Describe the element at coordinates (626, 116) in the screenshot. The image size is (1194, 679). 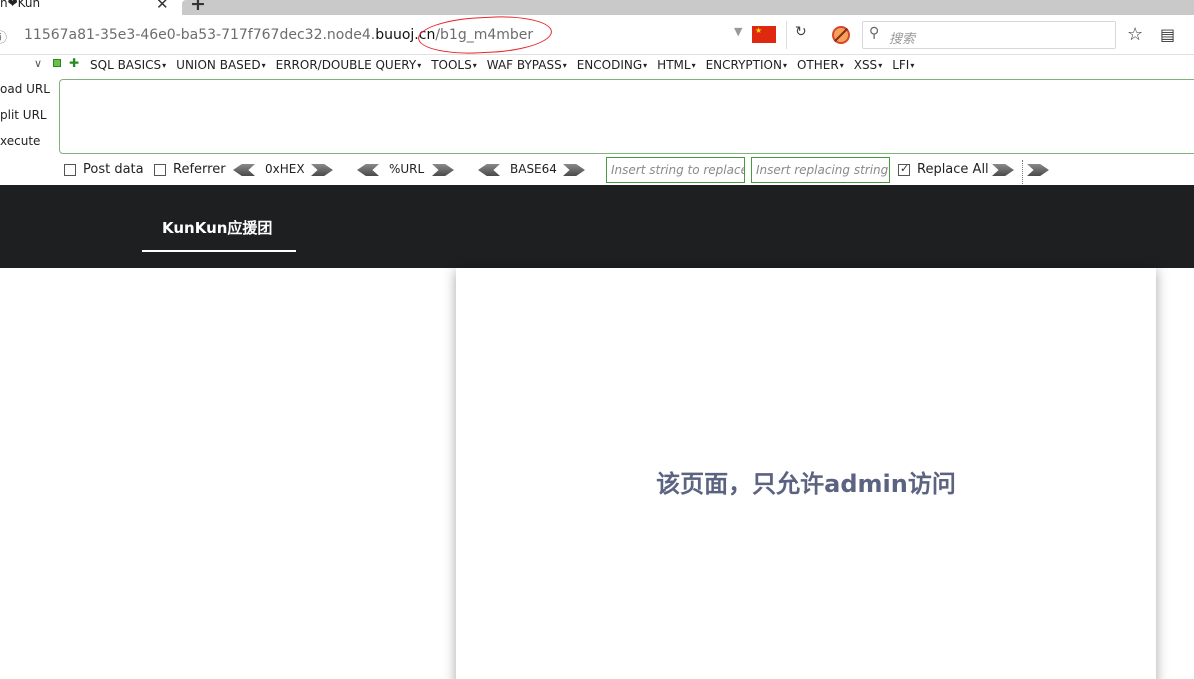
I see `hackbar-url-textarea` at that location.